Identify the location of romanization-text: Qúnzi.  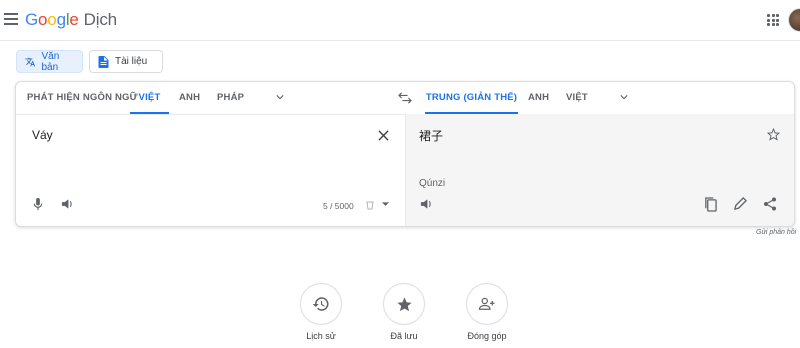
(432, 183).